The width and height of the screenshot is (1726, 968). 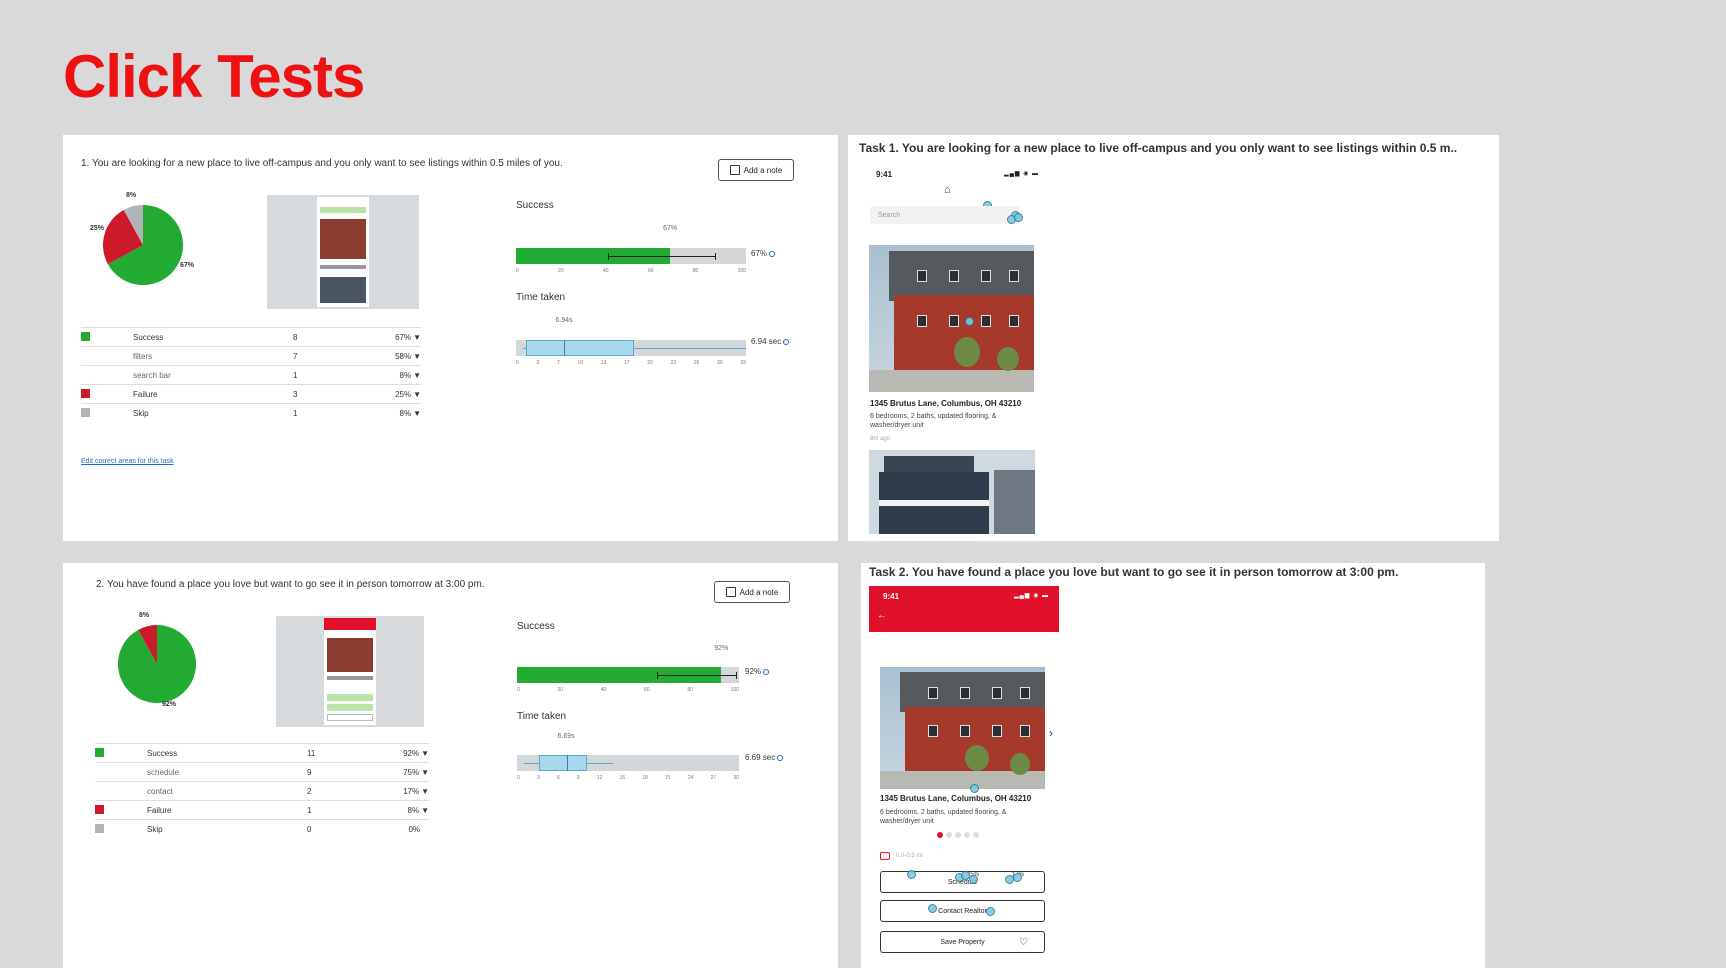 What do you see at coordinates (350, 671) in the screenshot?
I see `task2-screen-thumbnail` at bounding box center [350, 671].